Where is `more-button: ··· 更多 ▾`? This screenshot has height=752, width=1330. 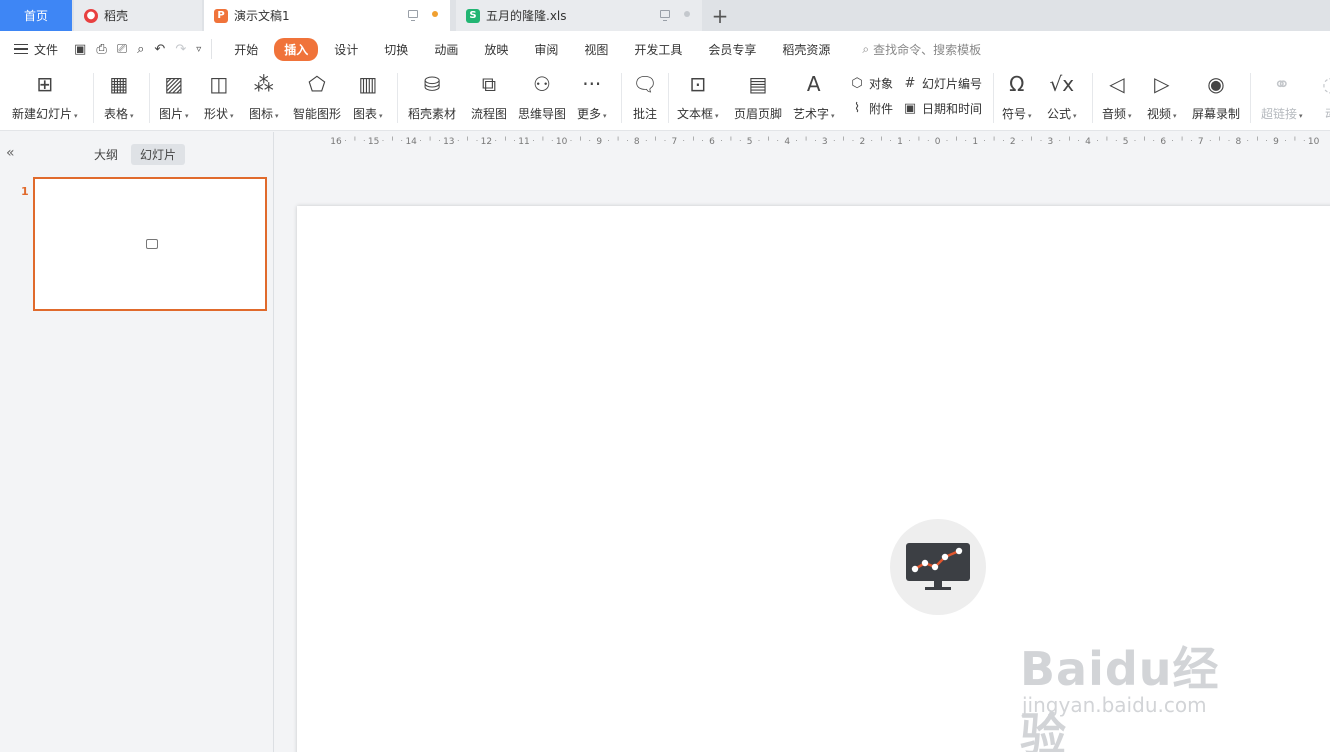
more-button: ··· 更多 ▾ is located at coordinates (592, 96).